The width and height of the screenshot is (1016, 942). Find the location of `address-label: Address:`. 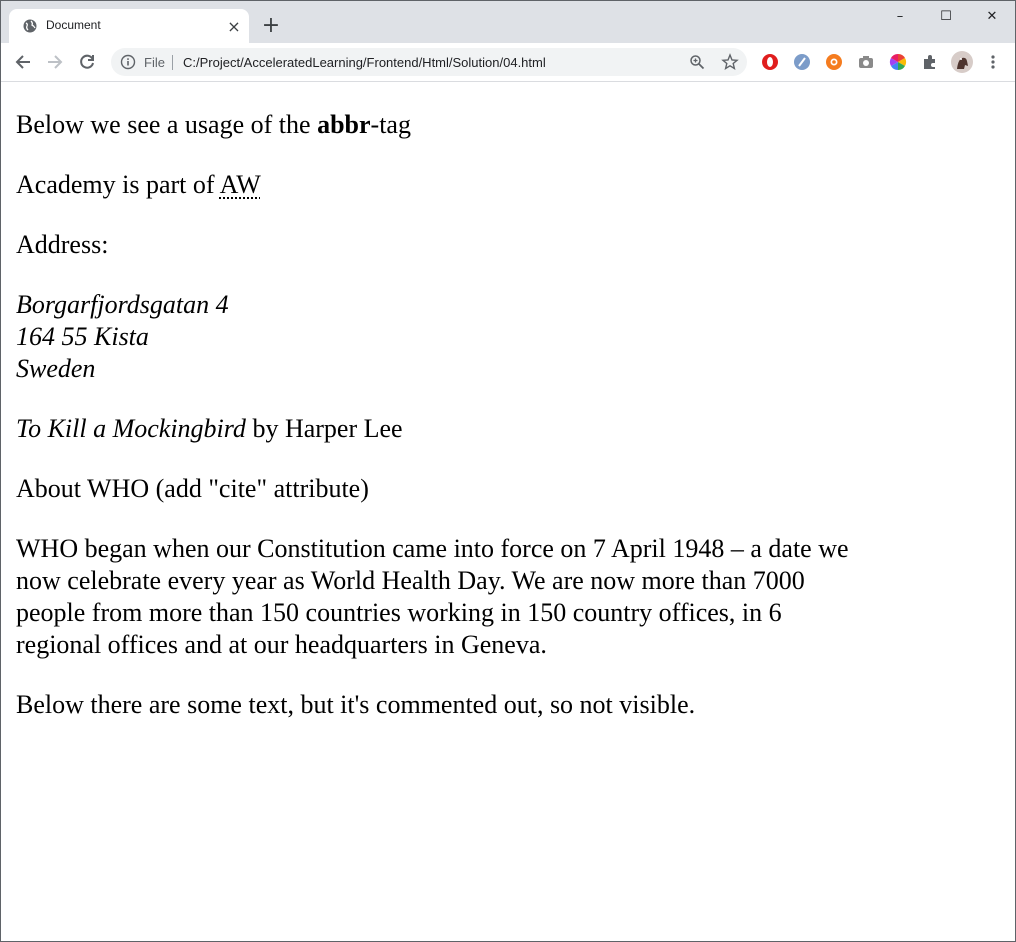

address-label: Address: is located at coordinates (62, 244).